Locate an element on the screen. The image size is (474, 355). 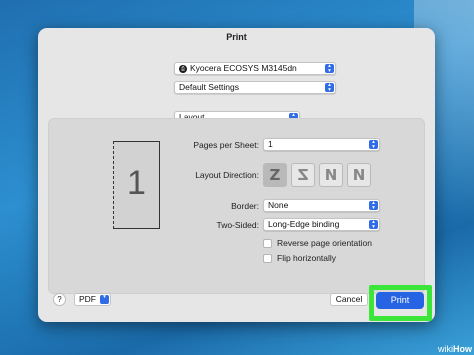
flip-horizontally-checkbox is located at coordinates (267, 258).